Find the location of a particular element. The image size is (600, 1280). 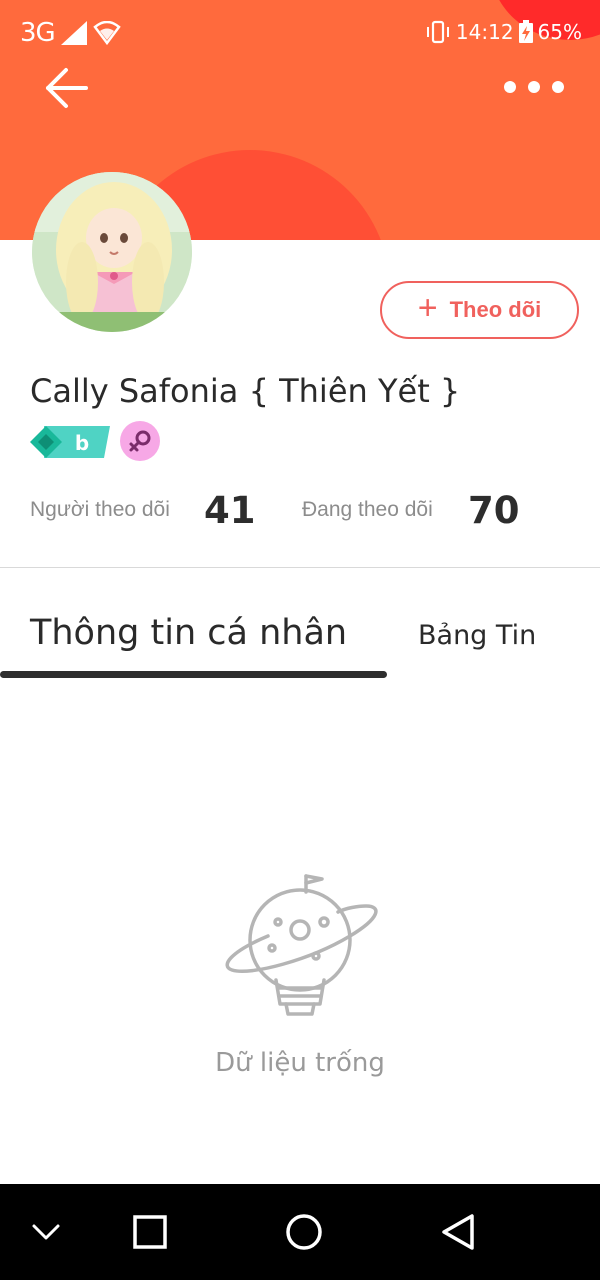

level-badge-icon: b is located at coordinates (70, 442).